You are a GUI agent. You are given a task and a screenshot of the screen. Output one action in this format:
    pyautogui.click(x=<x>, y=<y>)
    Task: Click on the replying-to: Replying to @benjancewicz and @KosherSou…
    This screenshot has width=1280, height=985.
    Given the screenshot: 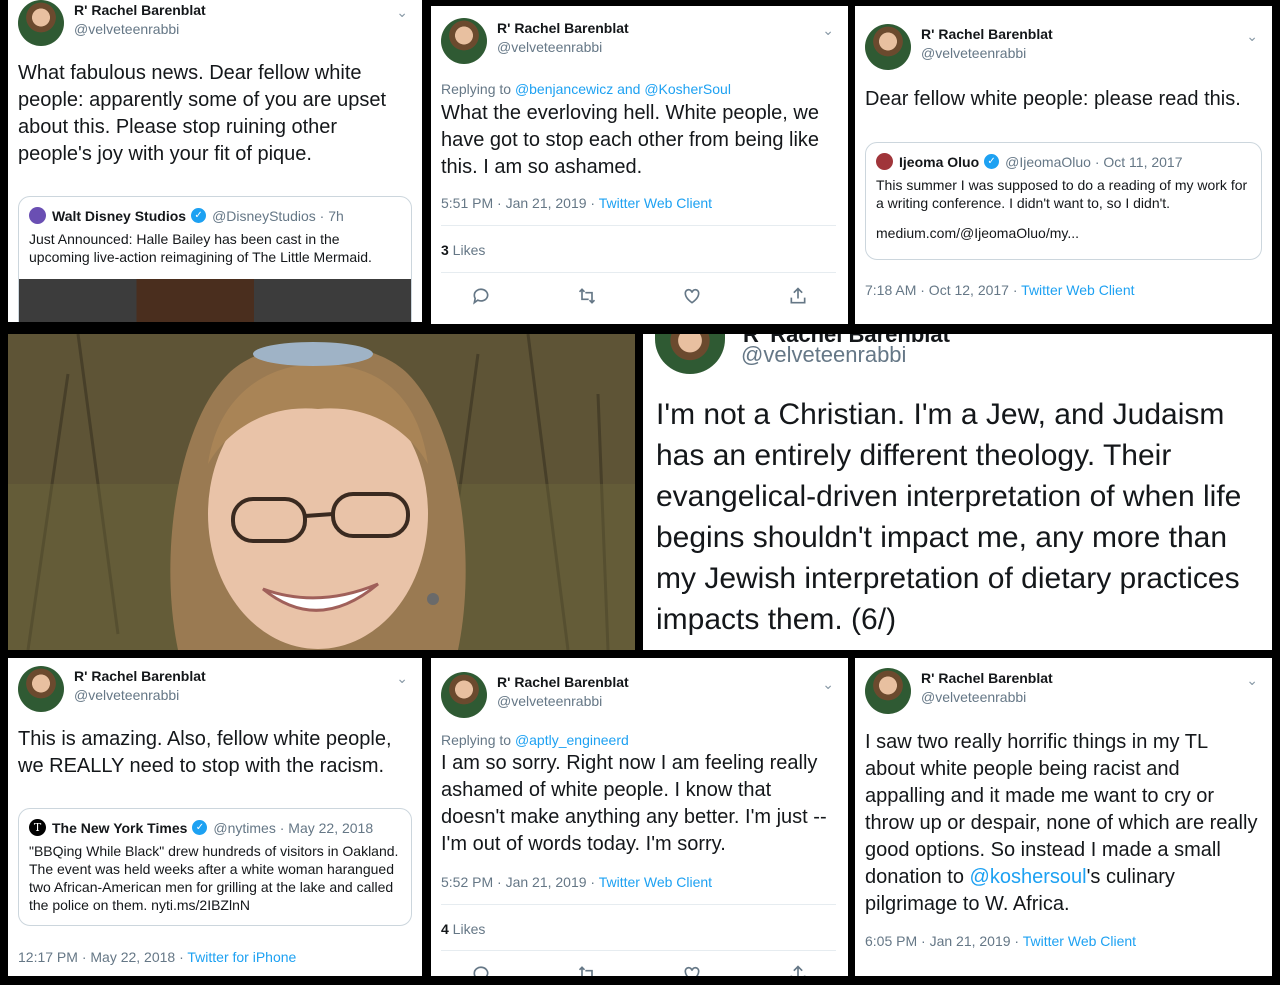 What is the action you would take?
    pyautogui.click(x=586, y=89)
    